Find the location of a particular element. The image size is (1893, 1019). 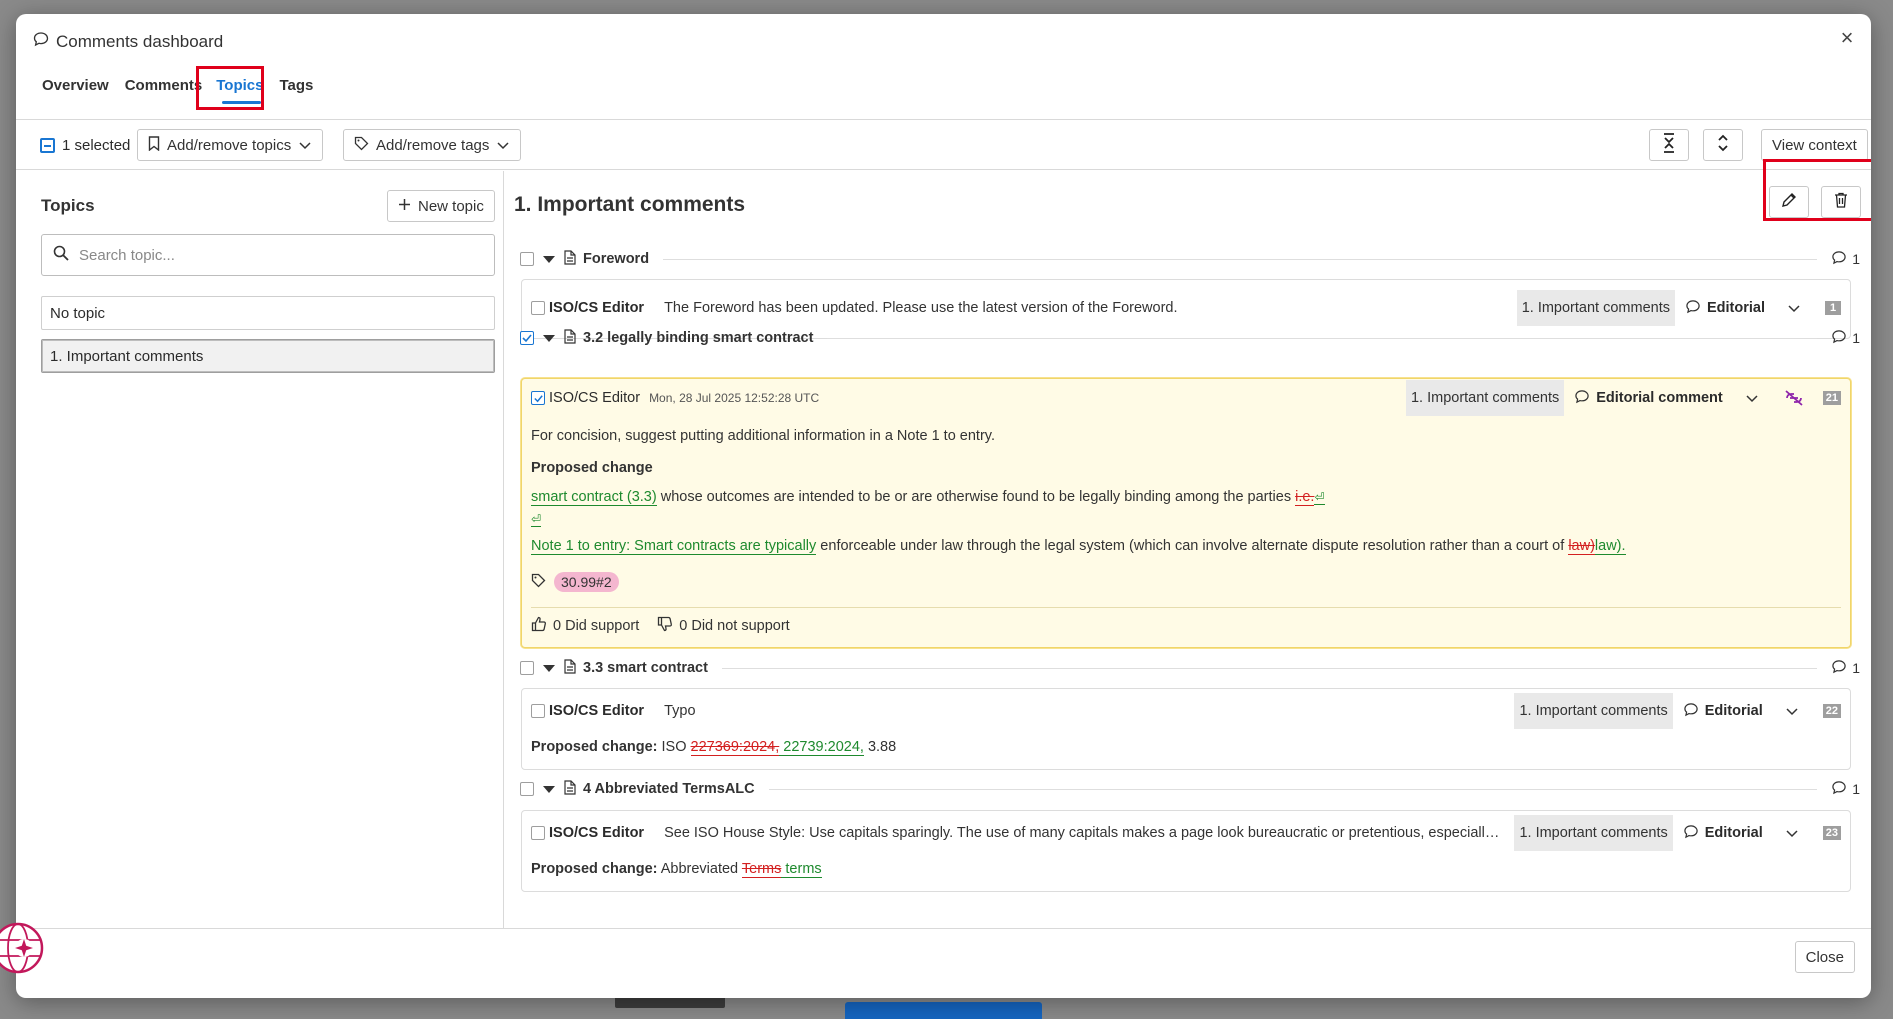

section-heading: 3.3 smart contract is located at coordinates (645, 668).